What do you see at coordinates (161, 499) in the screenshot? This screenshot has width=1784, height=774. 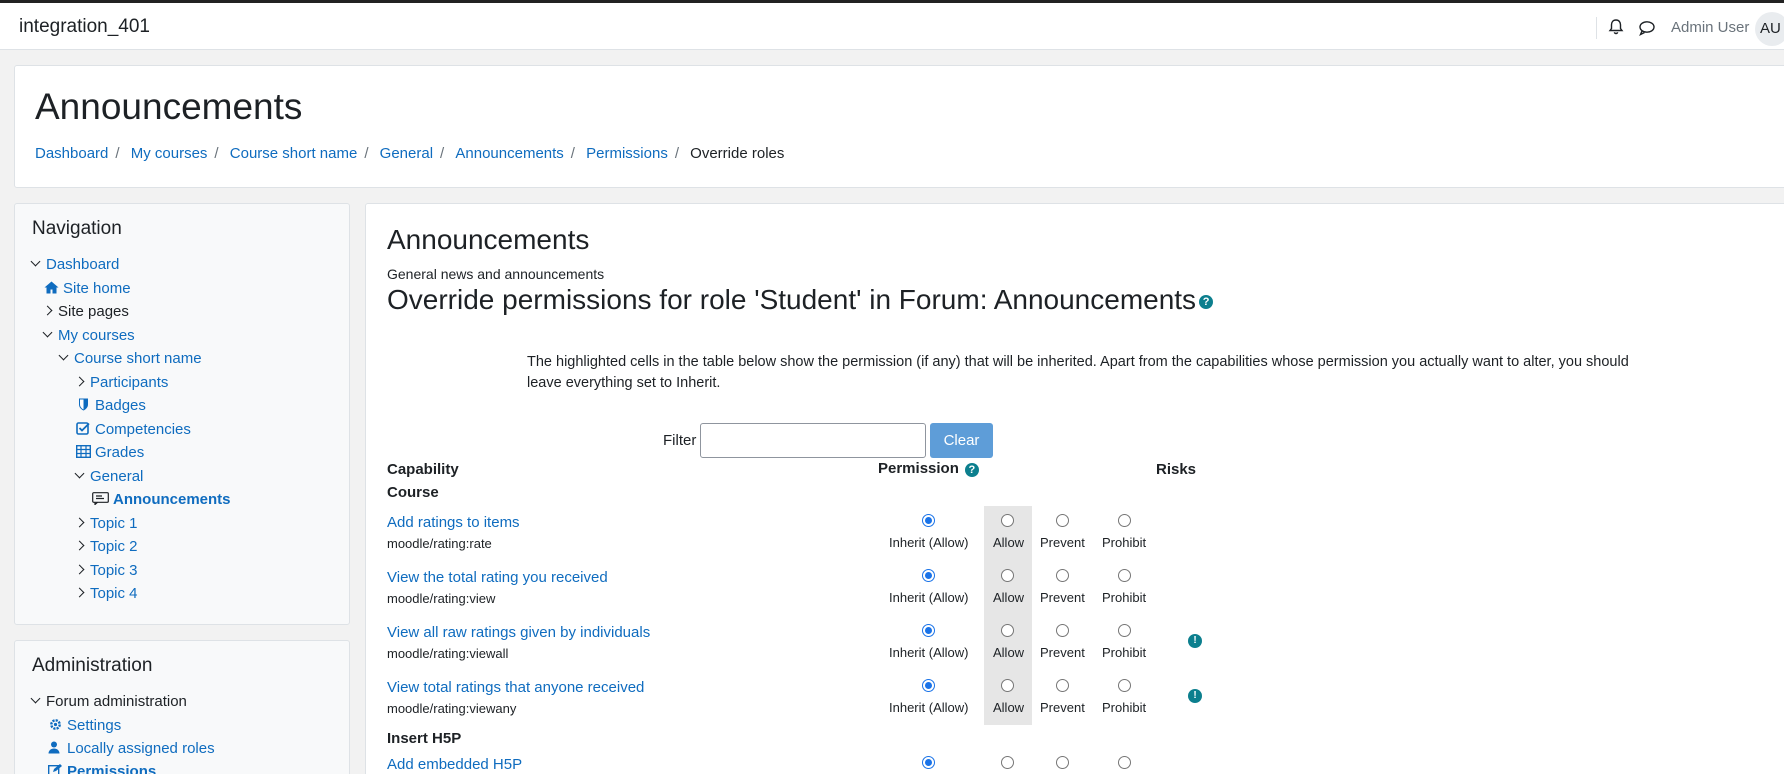 I see `nav-item-announcements: Announcements` at bounding box center [161, 499].